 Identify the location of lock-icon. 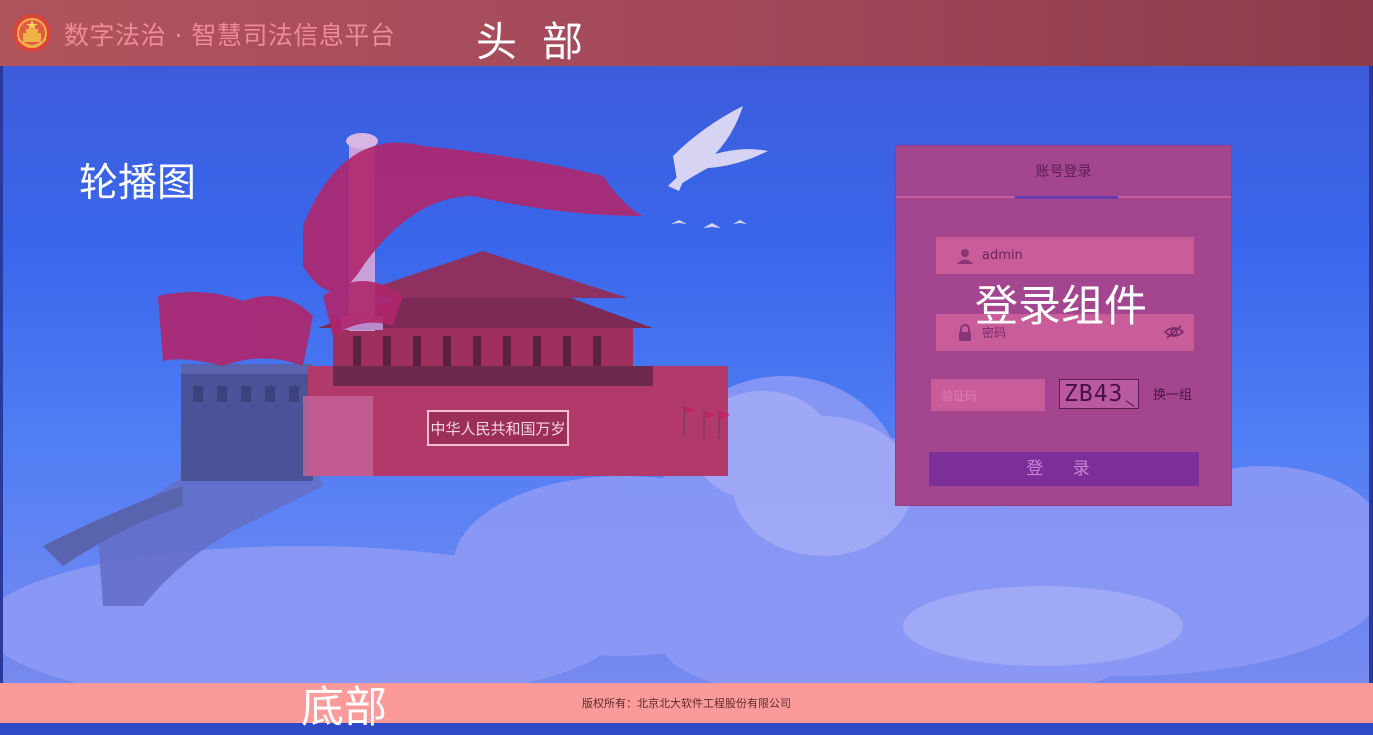
(965, 332).